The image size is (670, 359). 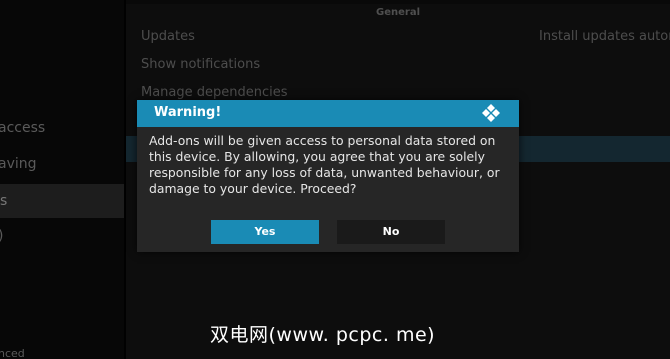 What do you see at coordinates (391, 232) in the screenshot?
I see `no-button: No` at bounding box center [391, 232].